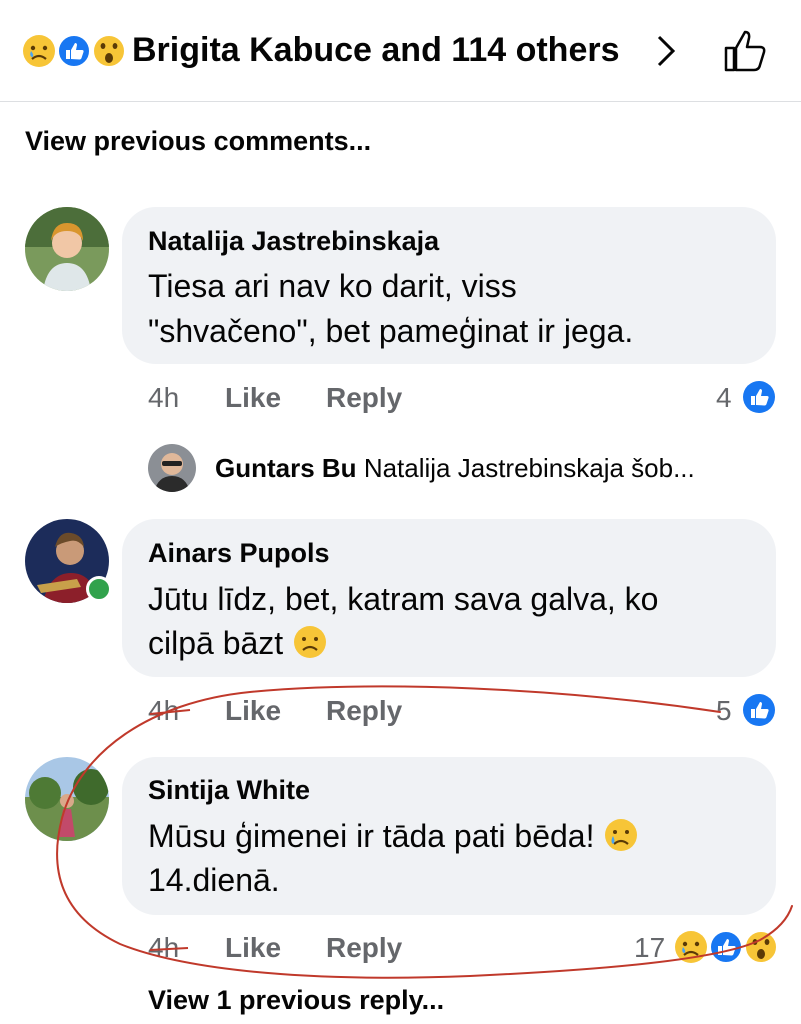  Describe the element at coordinates (649, 948) in the screenshot. I see `reaction-count: 17` at that location.